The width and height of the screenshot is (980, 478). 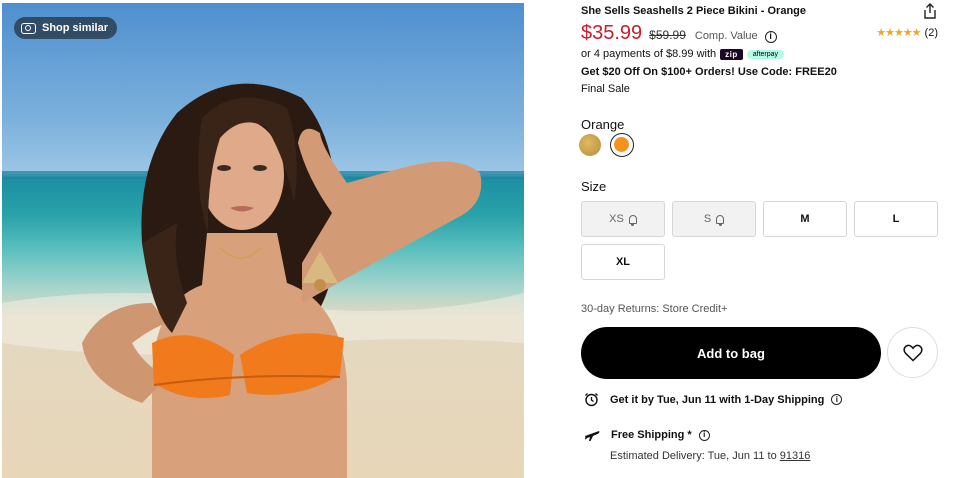 I want to click on size-option-l: L, so click(x=896, y=219).